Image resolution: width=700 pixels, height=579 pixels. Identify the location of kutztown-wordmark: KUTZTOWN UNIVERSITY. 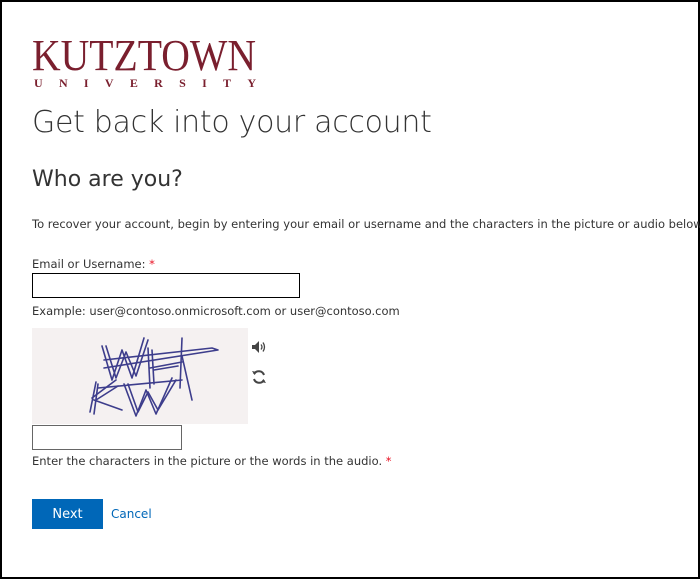
(144, 60).